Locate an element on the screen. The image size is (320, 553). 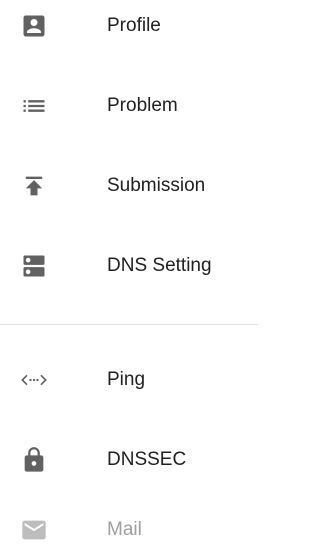
nav-item-mail: Mail is located at coordinates (129, 530).